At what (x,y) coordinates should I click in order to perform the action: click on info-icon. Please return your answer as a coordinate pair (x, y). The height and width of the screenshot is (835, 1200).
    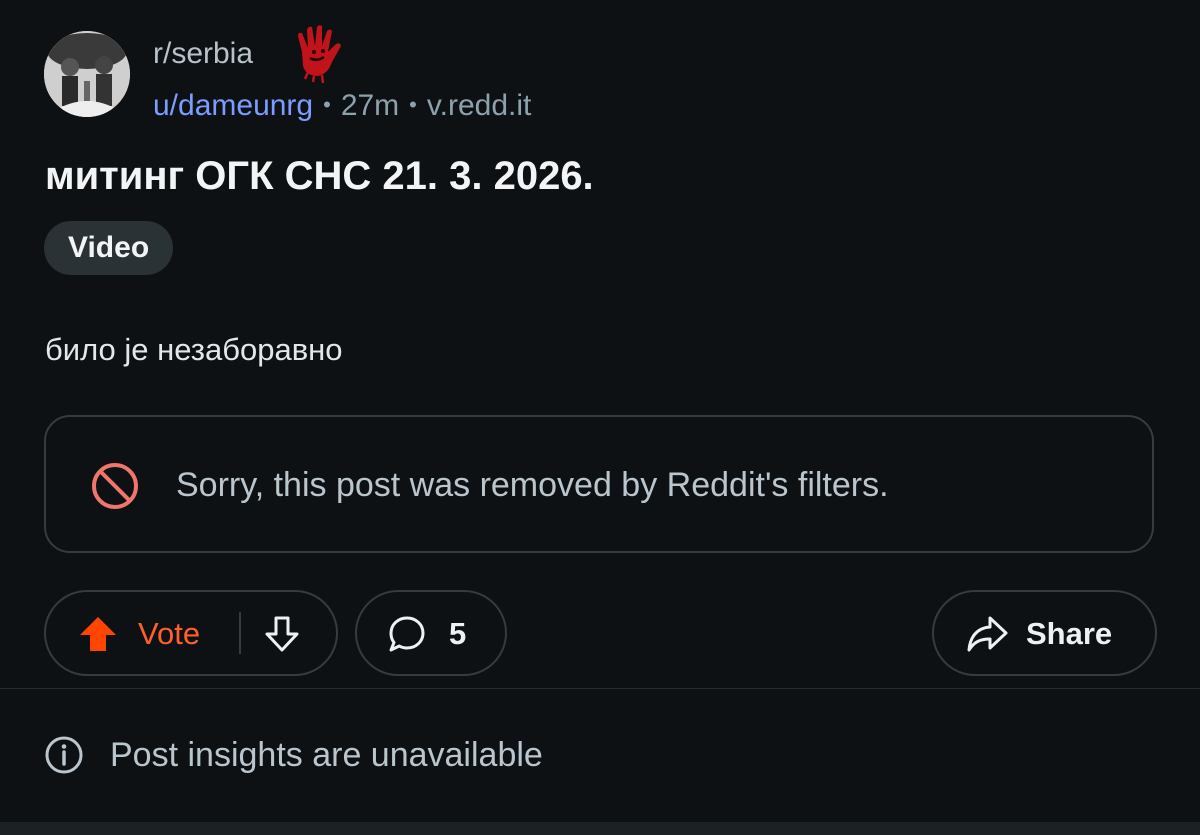
    Looking at the image, I should click on (64, 755).